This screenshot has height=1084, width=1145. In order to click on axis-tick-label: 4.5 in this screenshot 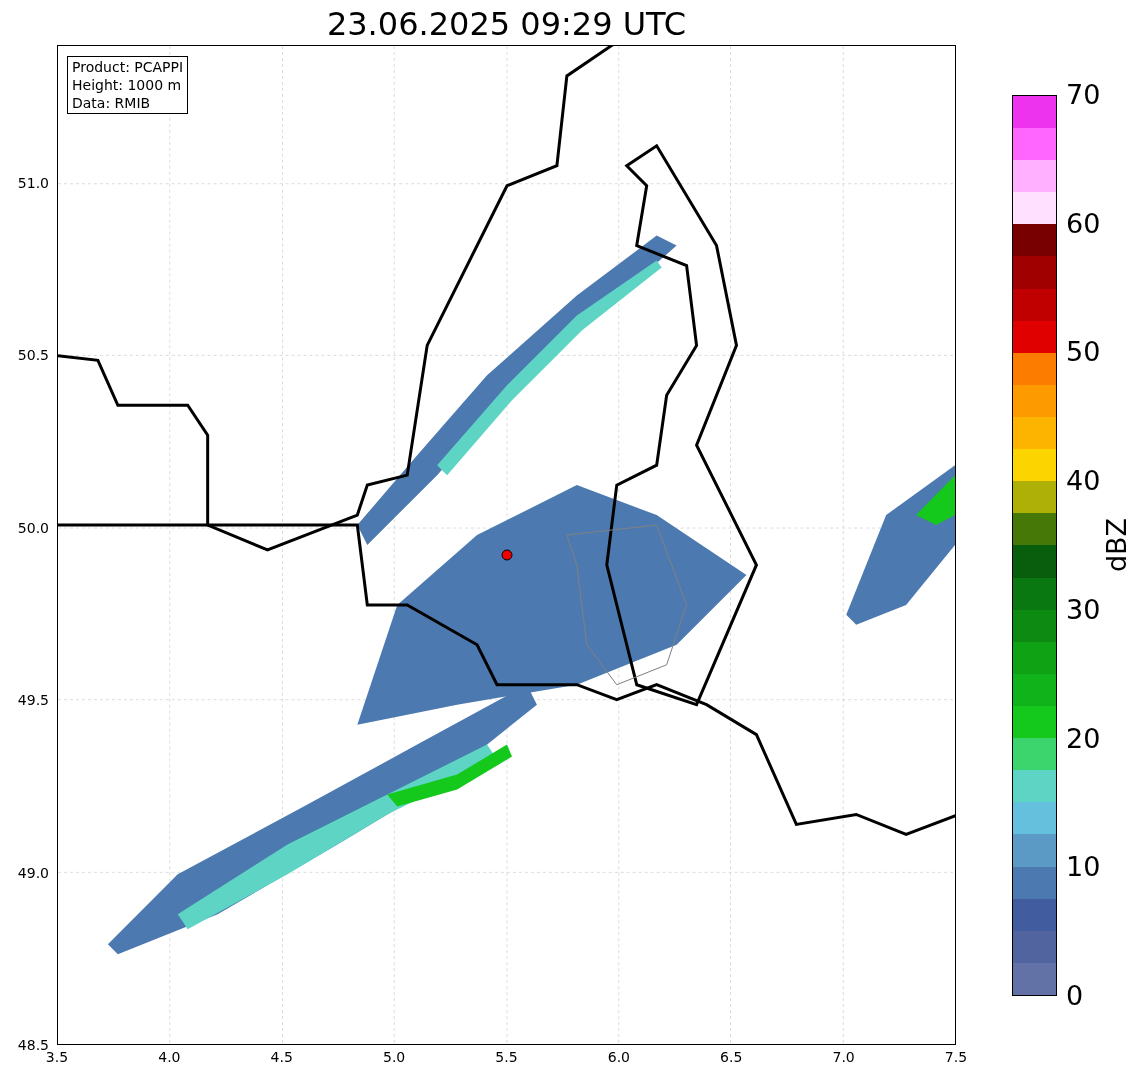, I will do `click(281, 1057)`.